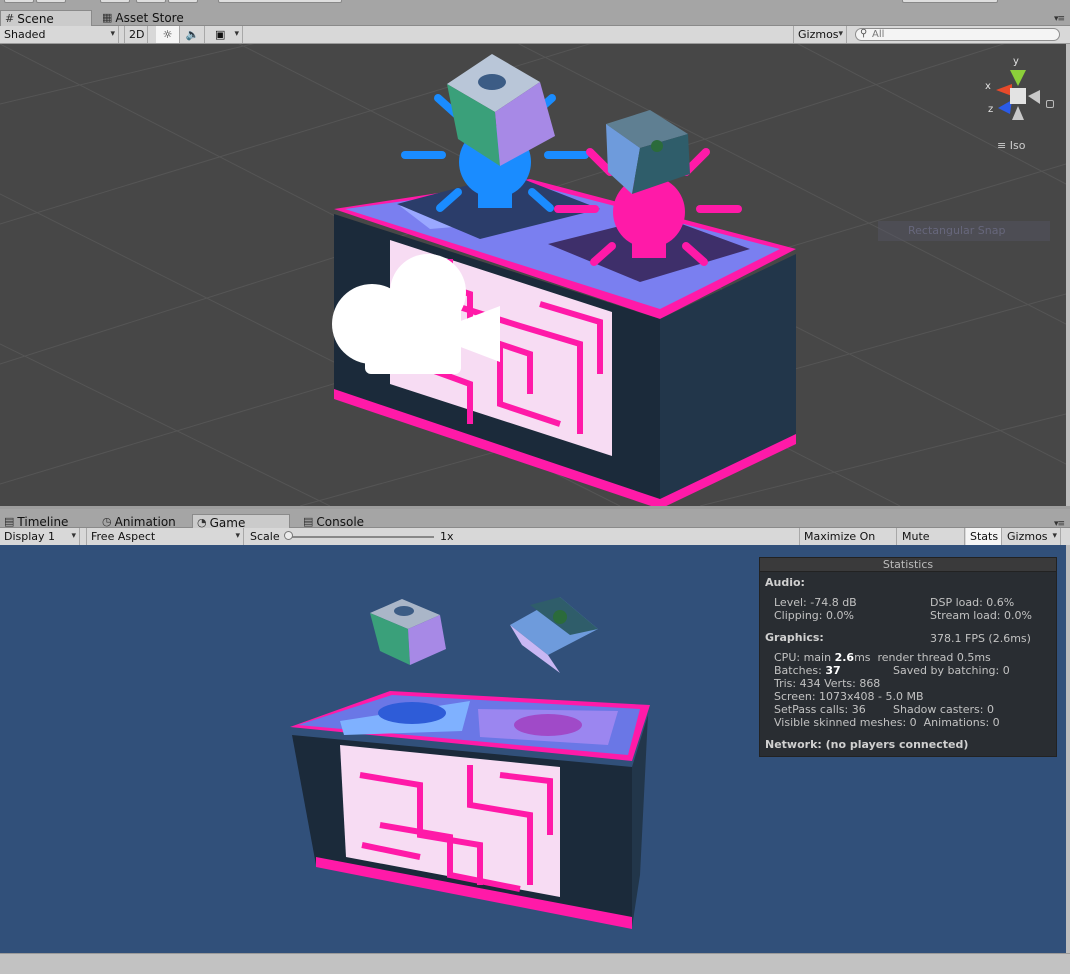  What do you see at coordinates (535, 15) in the screenshot?
I see `scene-tab-bar: # Scene ▦ Asset Store ▾≡` at bounding box center [535, 15].